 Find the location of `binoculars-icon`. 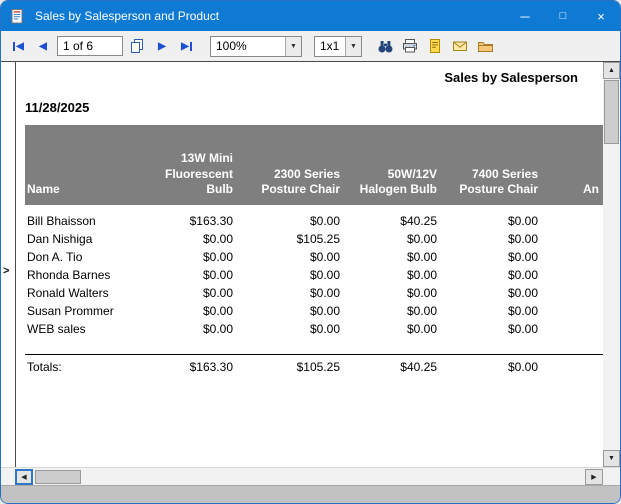

binoculars-icon is located at coordinates (385, 47).